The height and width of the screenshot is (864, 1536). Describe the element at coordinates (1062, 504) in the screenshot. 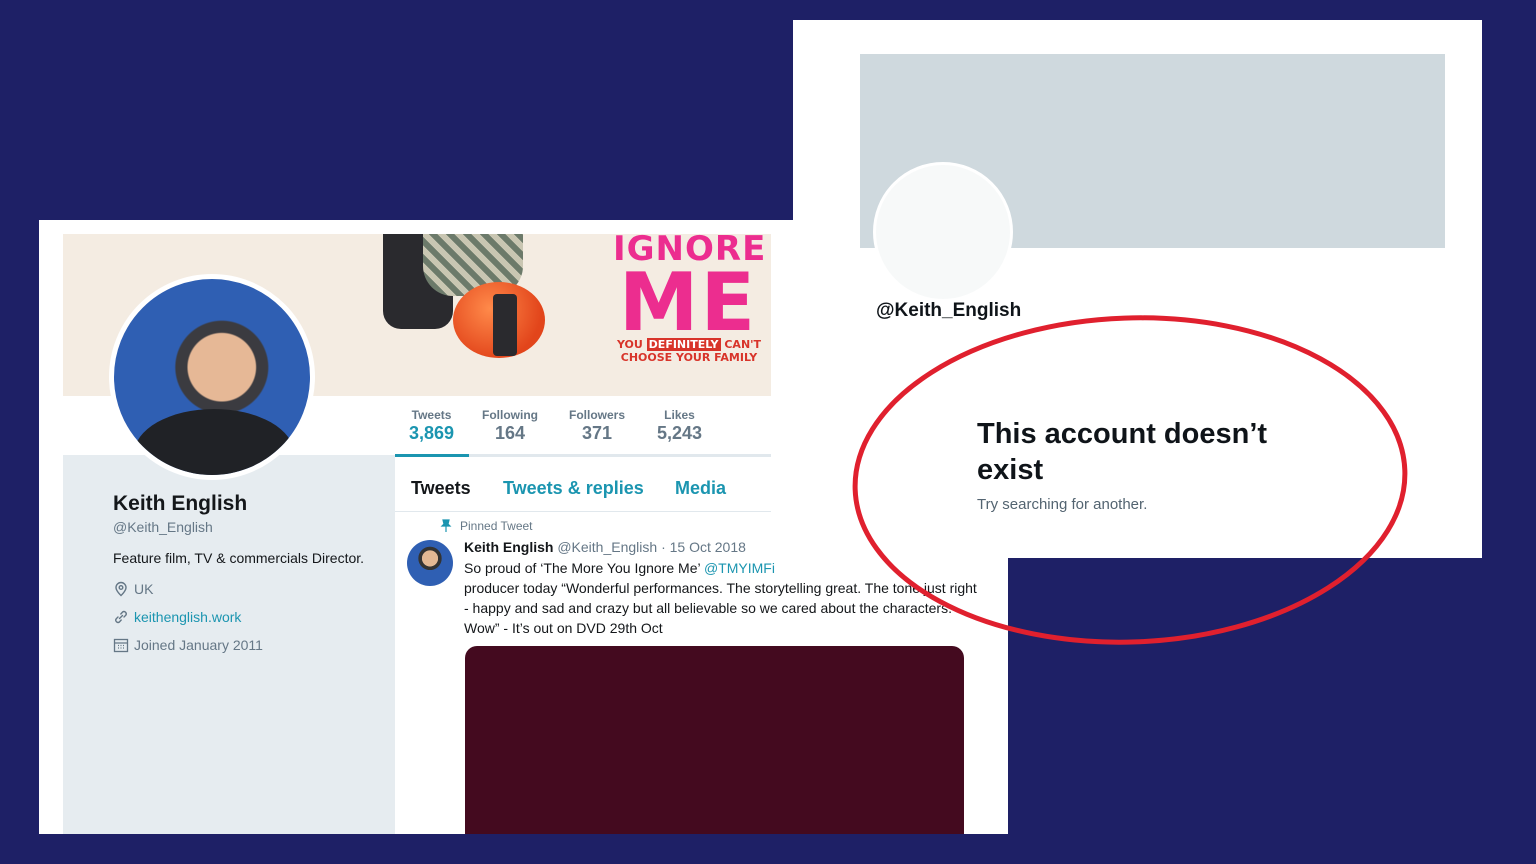

I see `removed-subtitle: Try searching for another.` at that location.